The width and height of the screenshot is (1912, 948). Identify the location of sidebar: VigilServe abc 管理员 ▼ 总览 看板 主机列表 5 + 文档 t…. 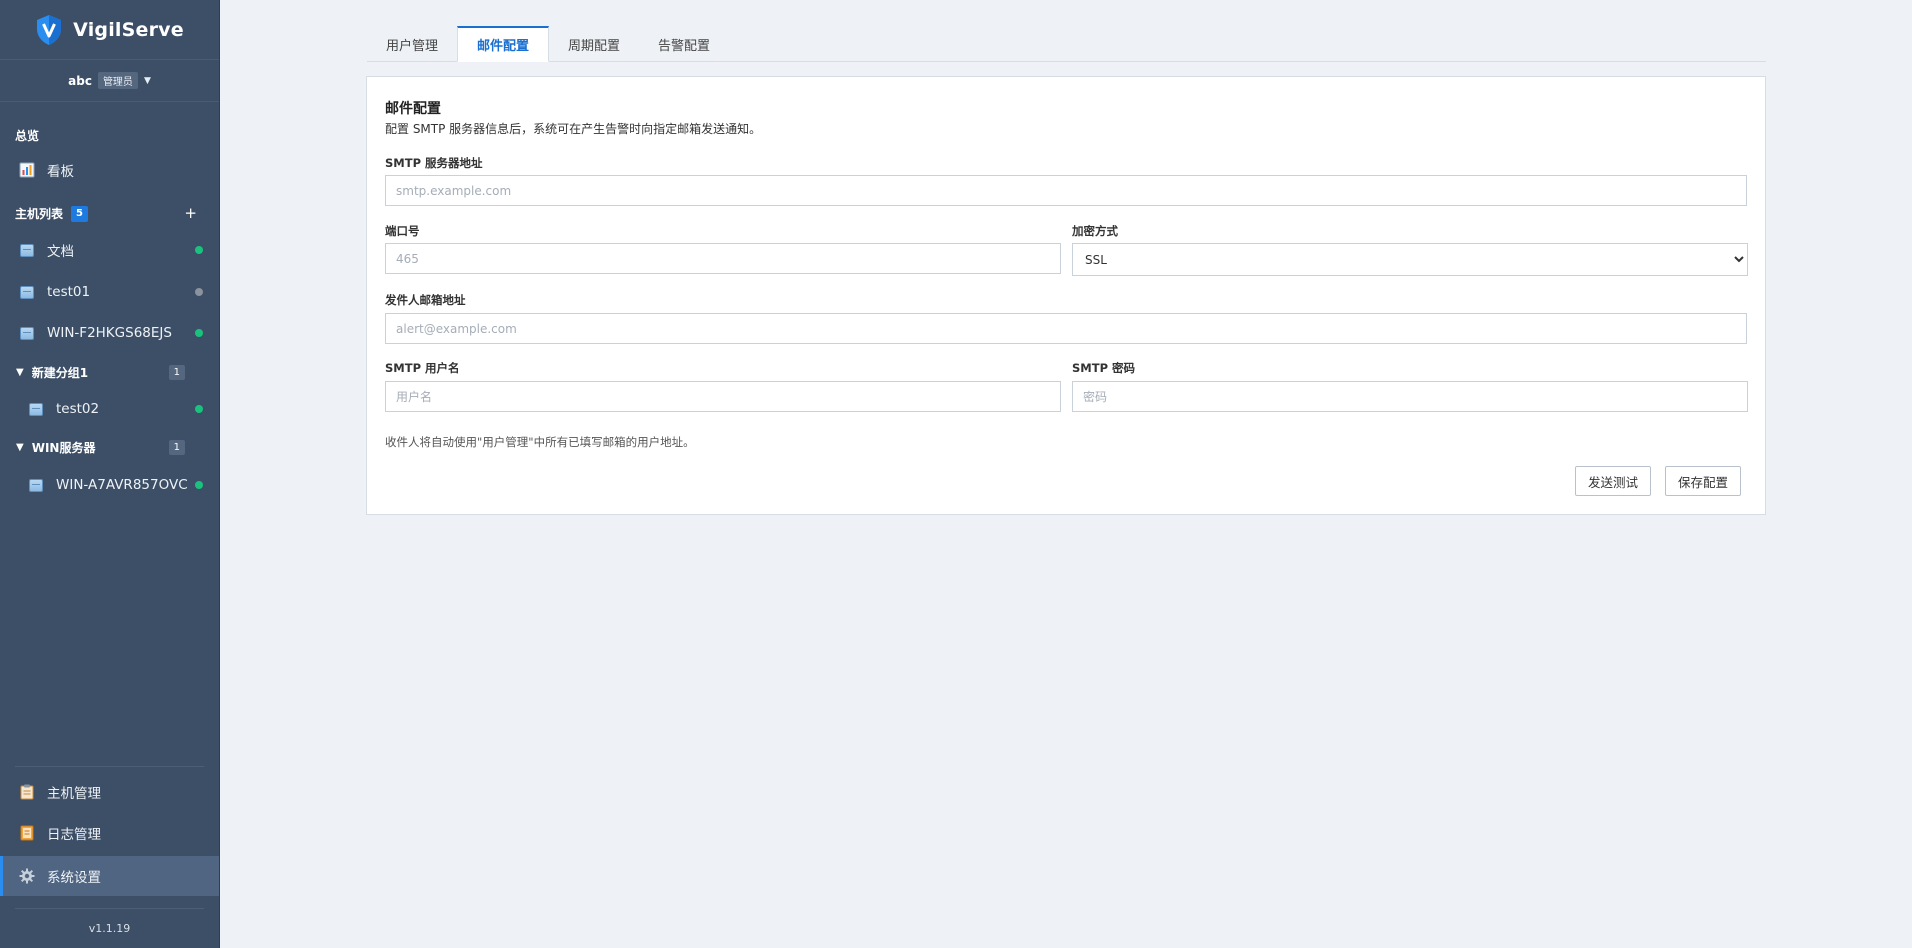
(110, 474).